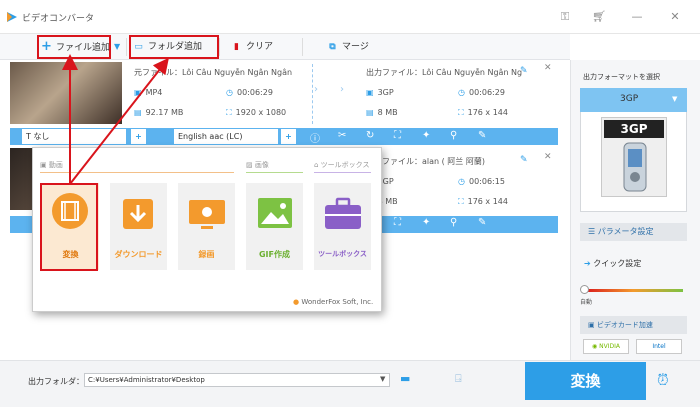  What do you see at coordinates (226, 136) in the screenshot?
I see `audio-track-select: English aac (LC)` at bounding box center [226, 136].